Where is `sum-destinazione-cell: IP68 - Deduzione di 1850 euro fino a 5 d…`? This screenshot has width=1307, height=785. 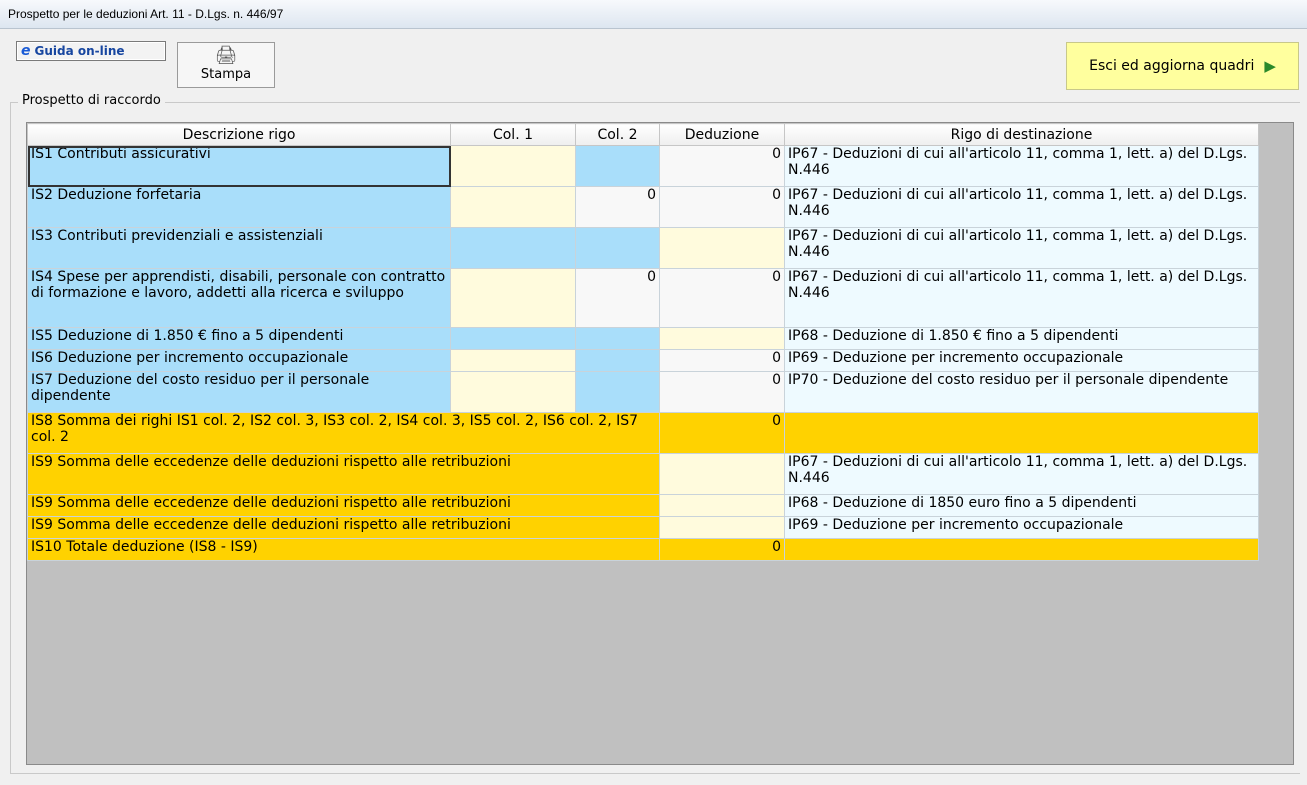
sum-destinazione-cell: IP68 - Deduzione di 1850 euro fino a 5 d… is located at coordinates (1021, 505).